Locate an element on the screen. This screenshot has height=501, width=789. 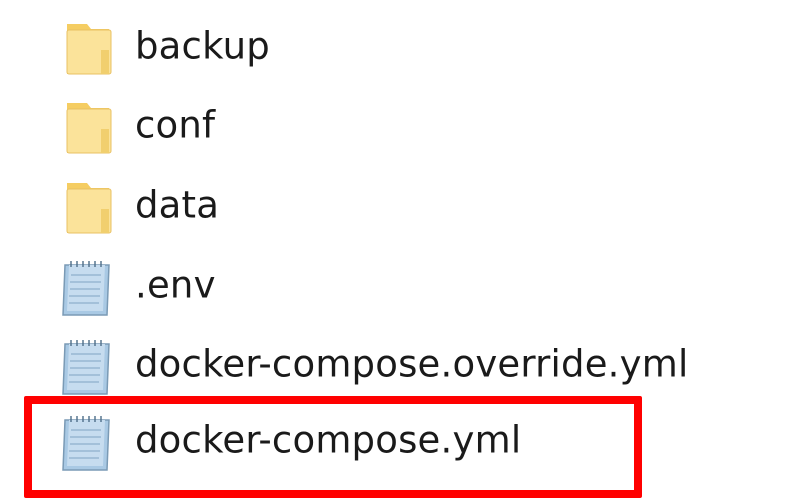
list-item-env: .env is located at coordinates (405, 286).